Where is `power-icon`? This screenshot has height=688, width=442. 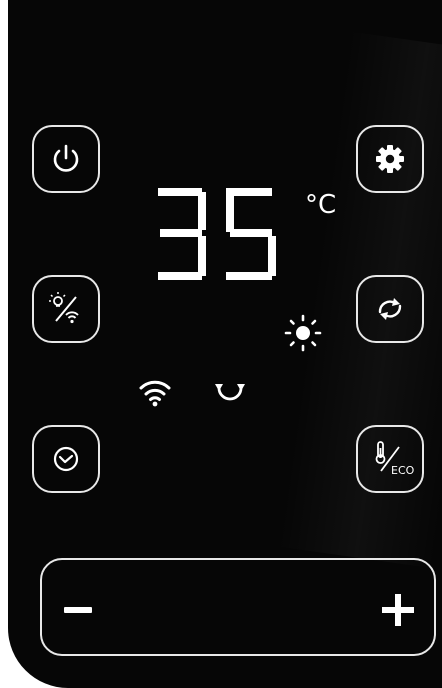 power-icon is located at coordinates (66, 158).